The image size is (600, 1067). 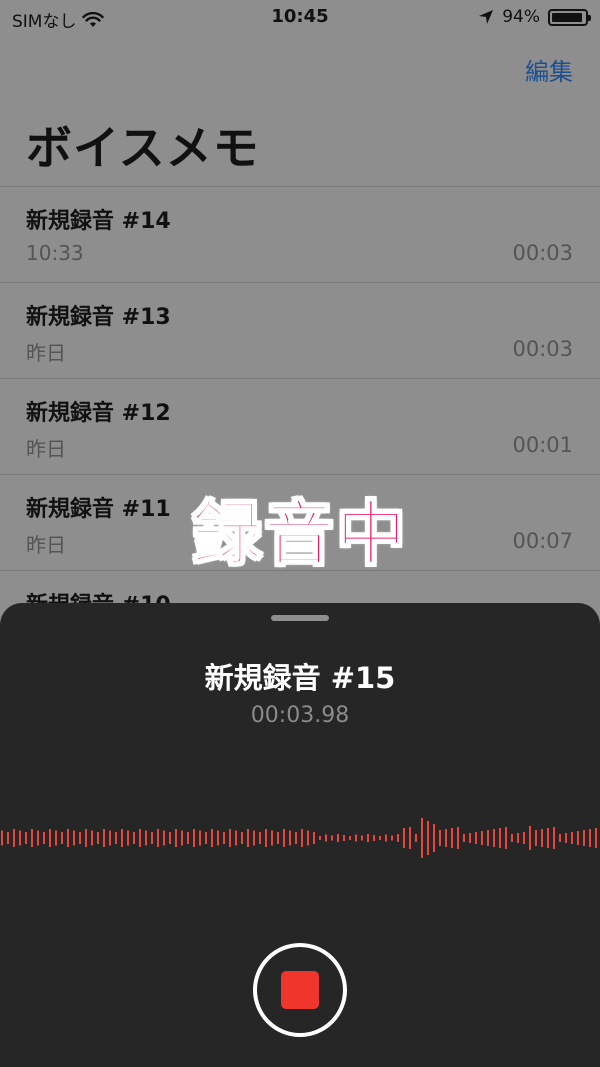 I want to click on battery-fill, so click(x=567, y=17).